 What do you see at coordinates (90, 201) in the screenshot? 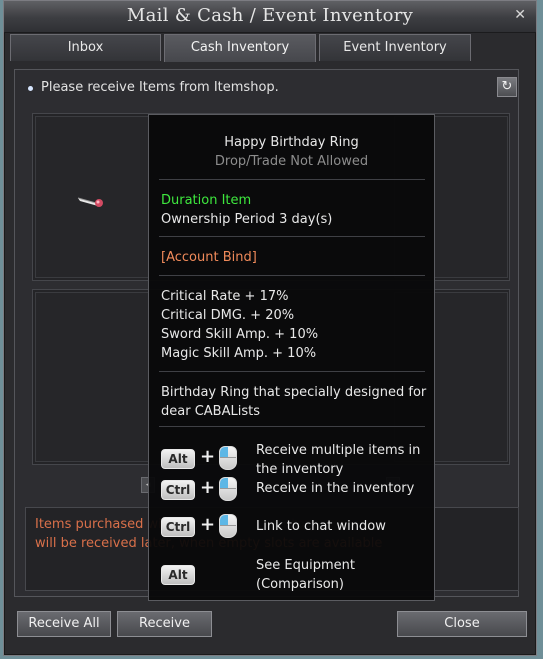
I see `ring-item-icon` at bounding box center [90, 201].